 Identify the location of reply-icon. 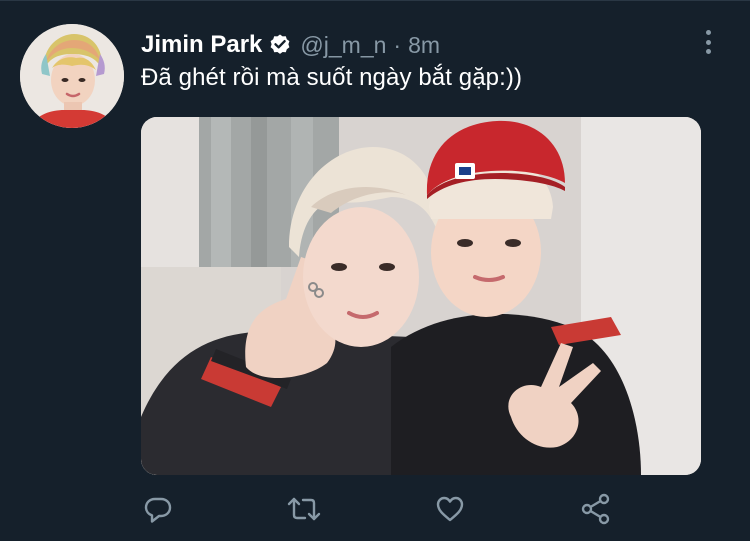
(158, 509).